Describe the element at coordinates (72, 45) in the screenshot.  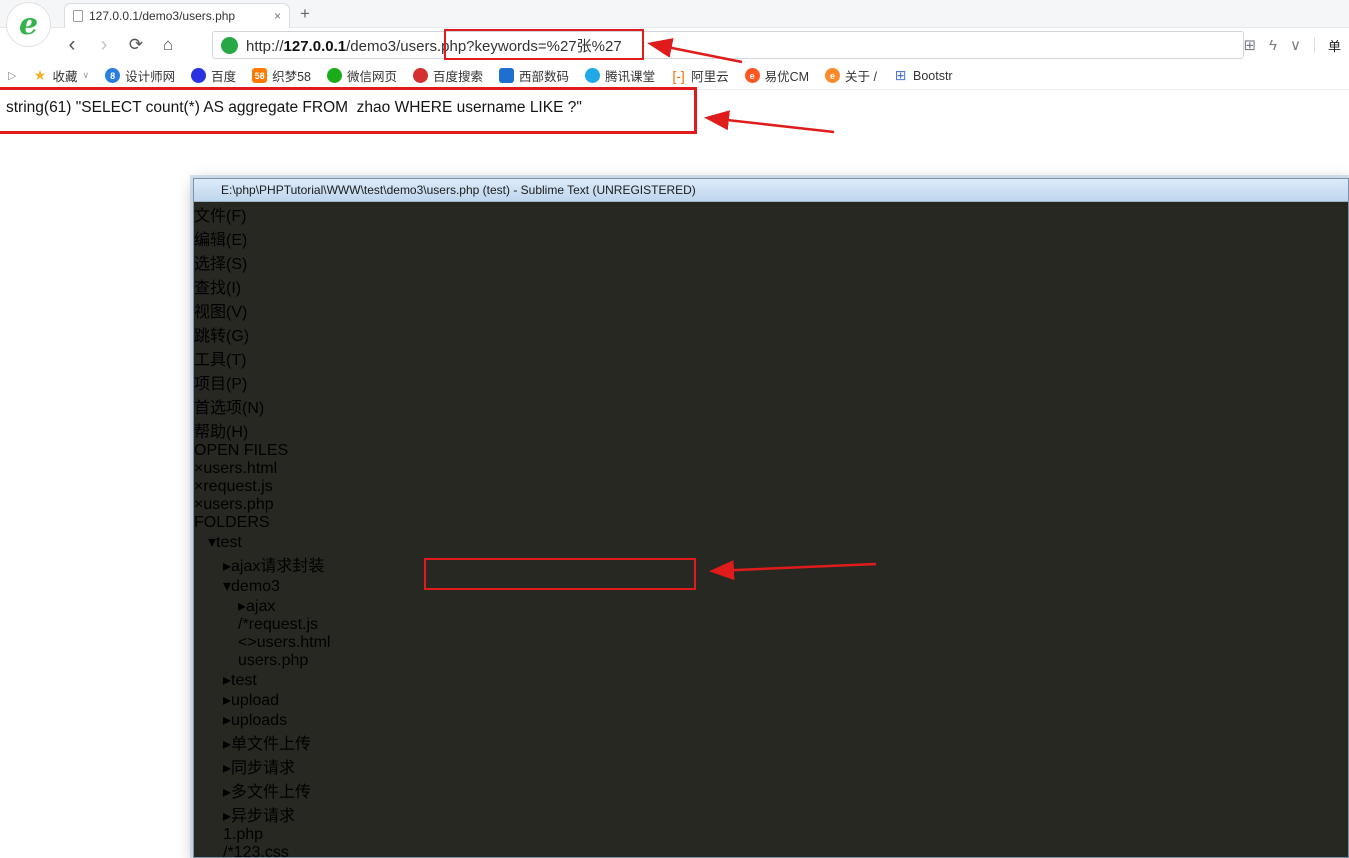
I see `back-icon: ‹` at that location.